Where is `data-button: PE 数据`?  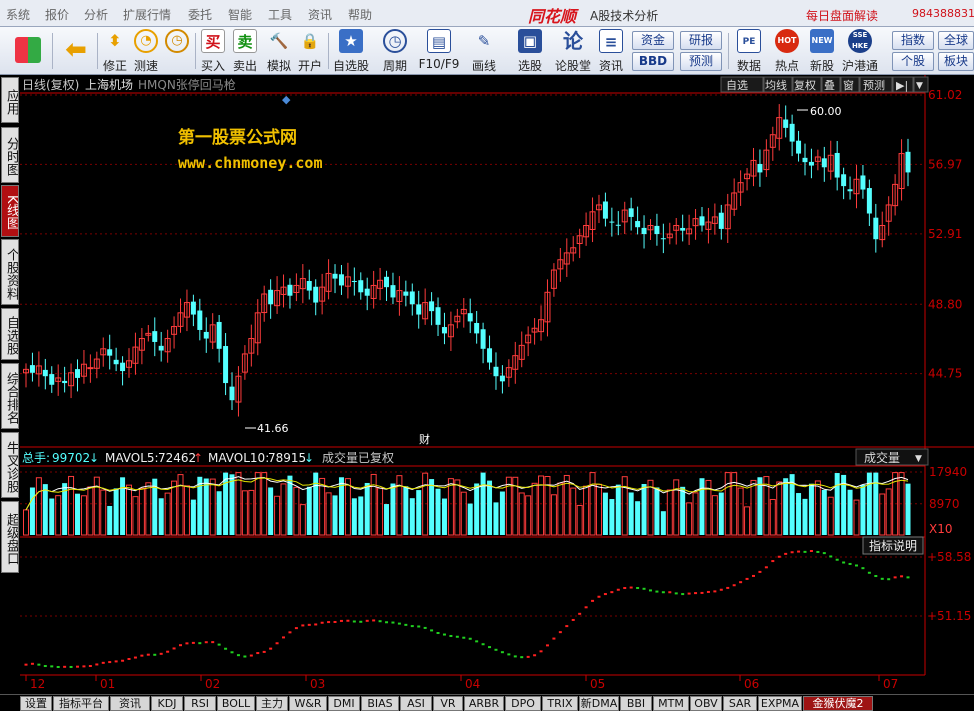 data-button: PE 数据 is located at coordinates (749, 51).